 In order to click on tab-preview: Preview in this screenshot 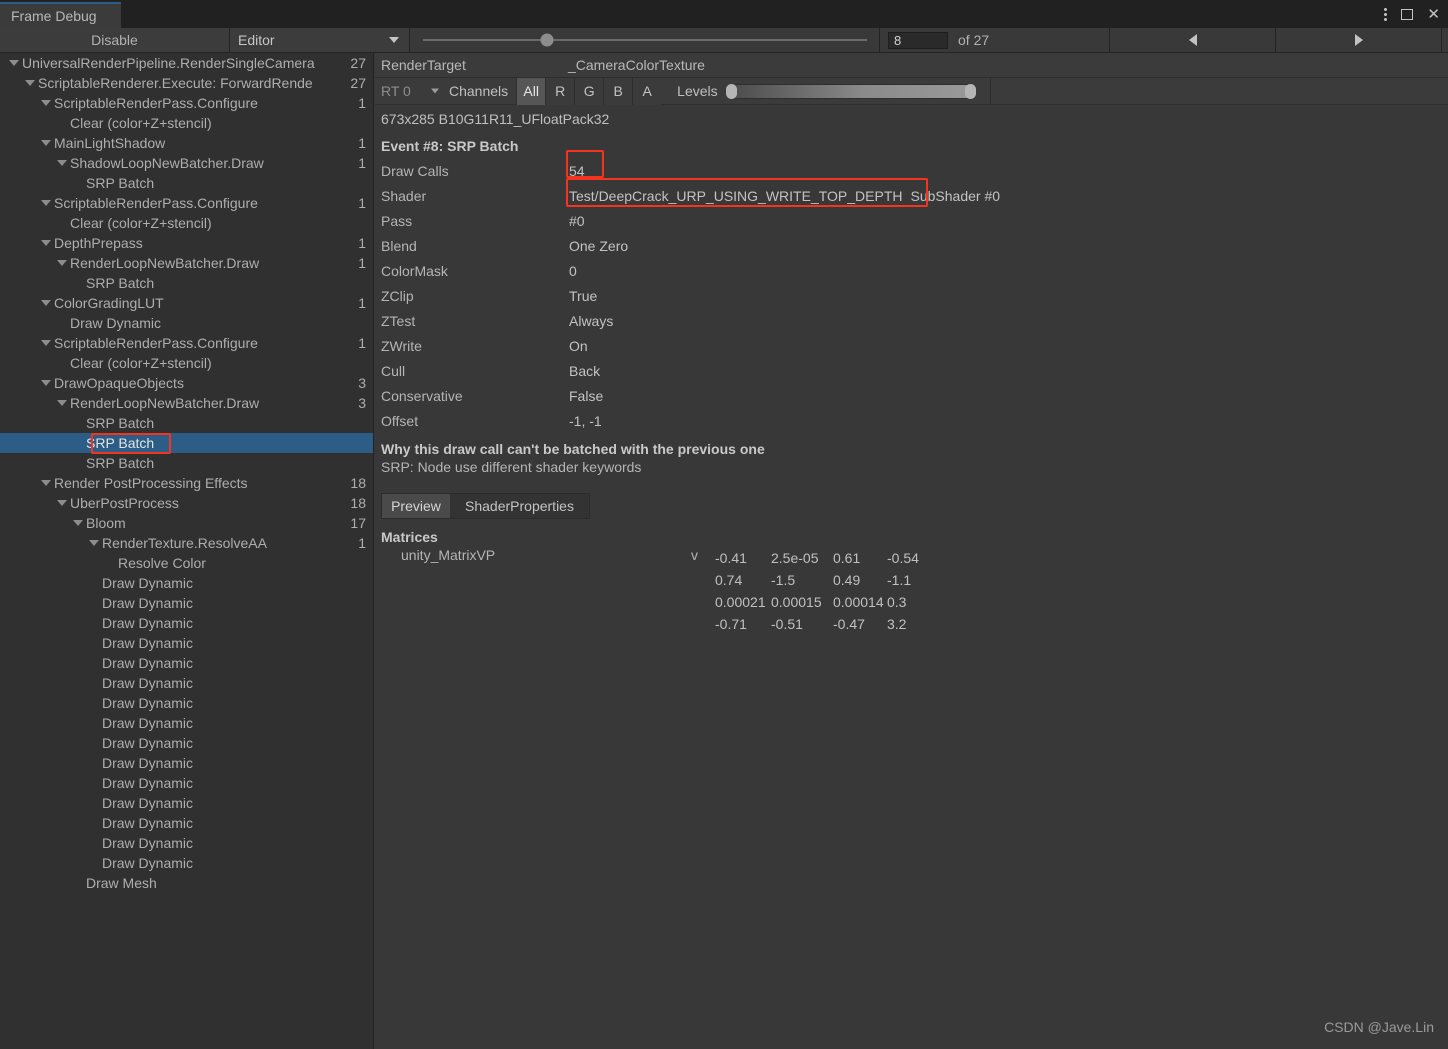, I will do `click(416, 506)`.